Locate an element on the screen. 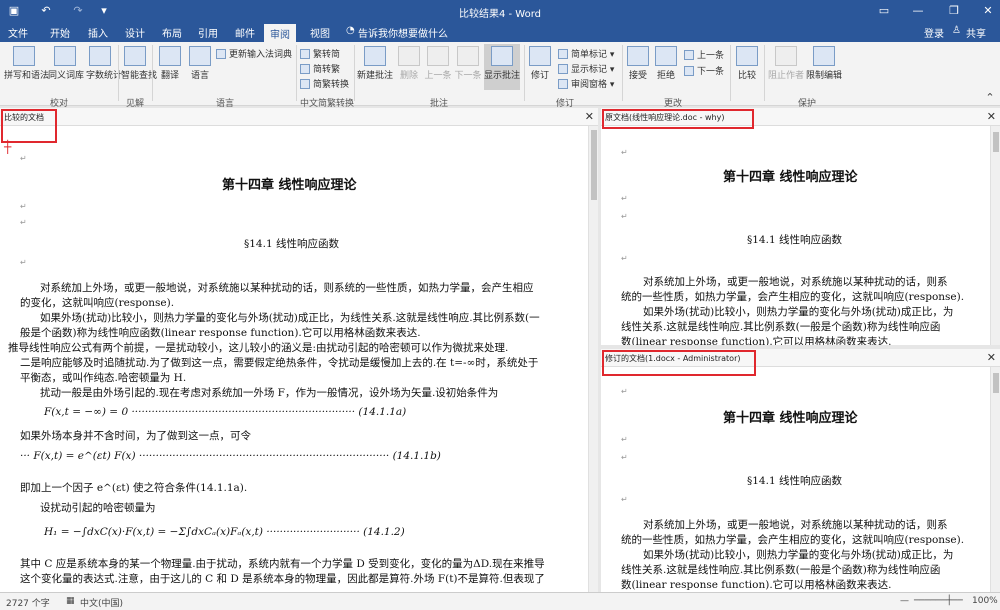  simp-to-trad-button: 简转繁 is located at coordinates (320, 68).